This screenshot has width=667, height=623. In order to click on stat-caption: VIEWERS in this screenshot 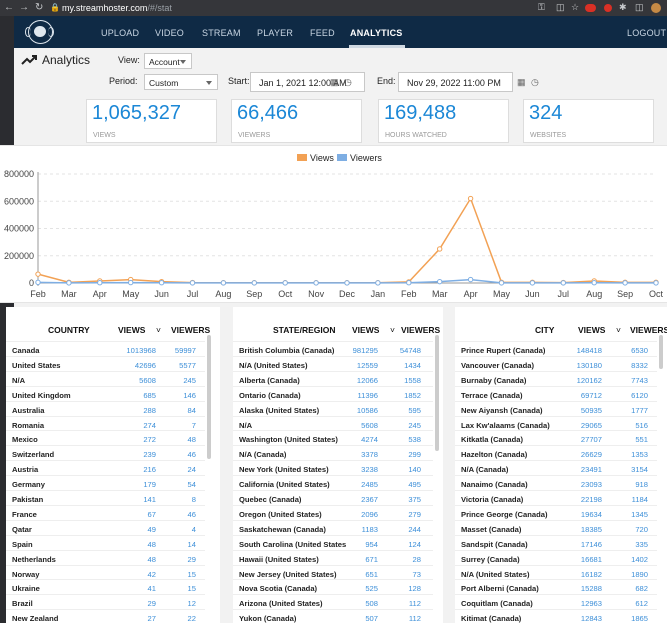, I will do `click(254, 135)`.